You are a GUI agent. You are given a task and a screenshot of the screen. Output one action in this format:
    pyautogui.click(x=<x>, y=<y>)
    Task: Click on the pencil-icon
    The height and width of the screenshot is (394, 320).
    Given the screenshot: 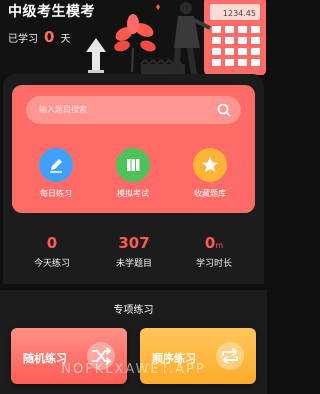 What is the action you would take?
    pyautogui.click(x=56, y=165)
    